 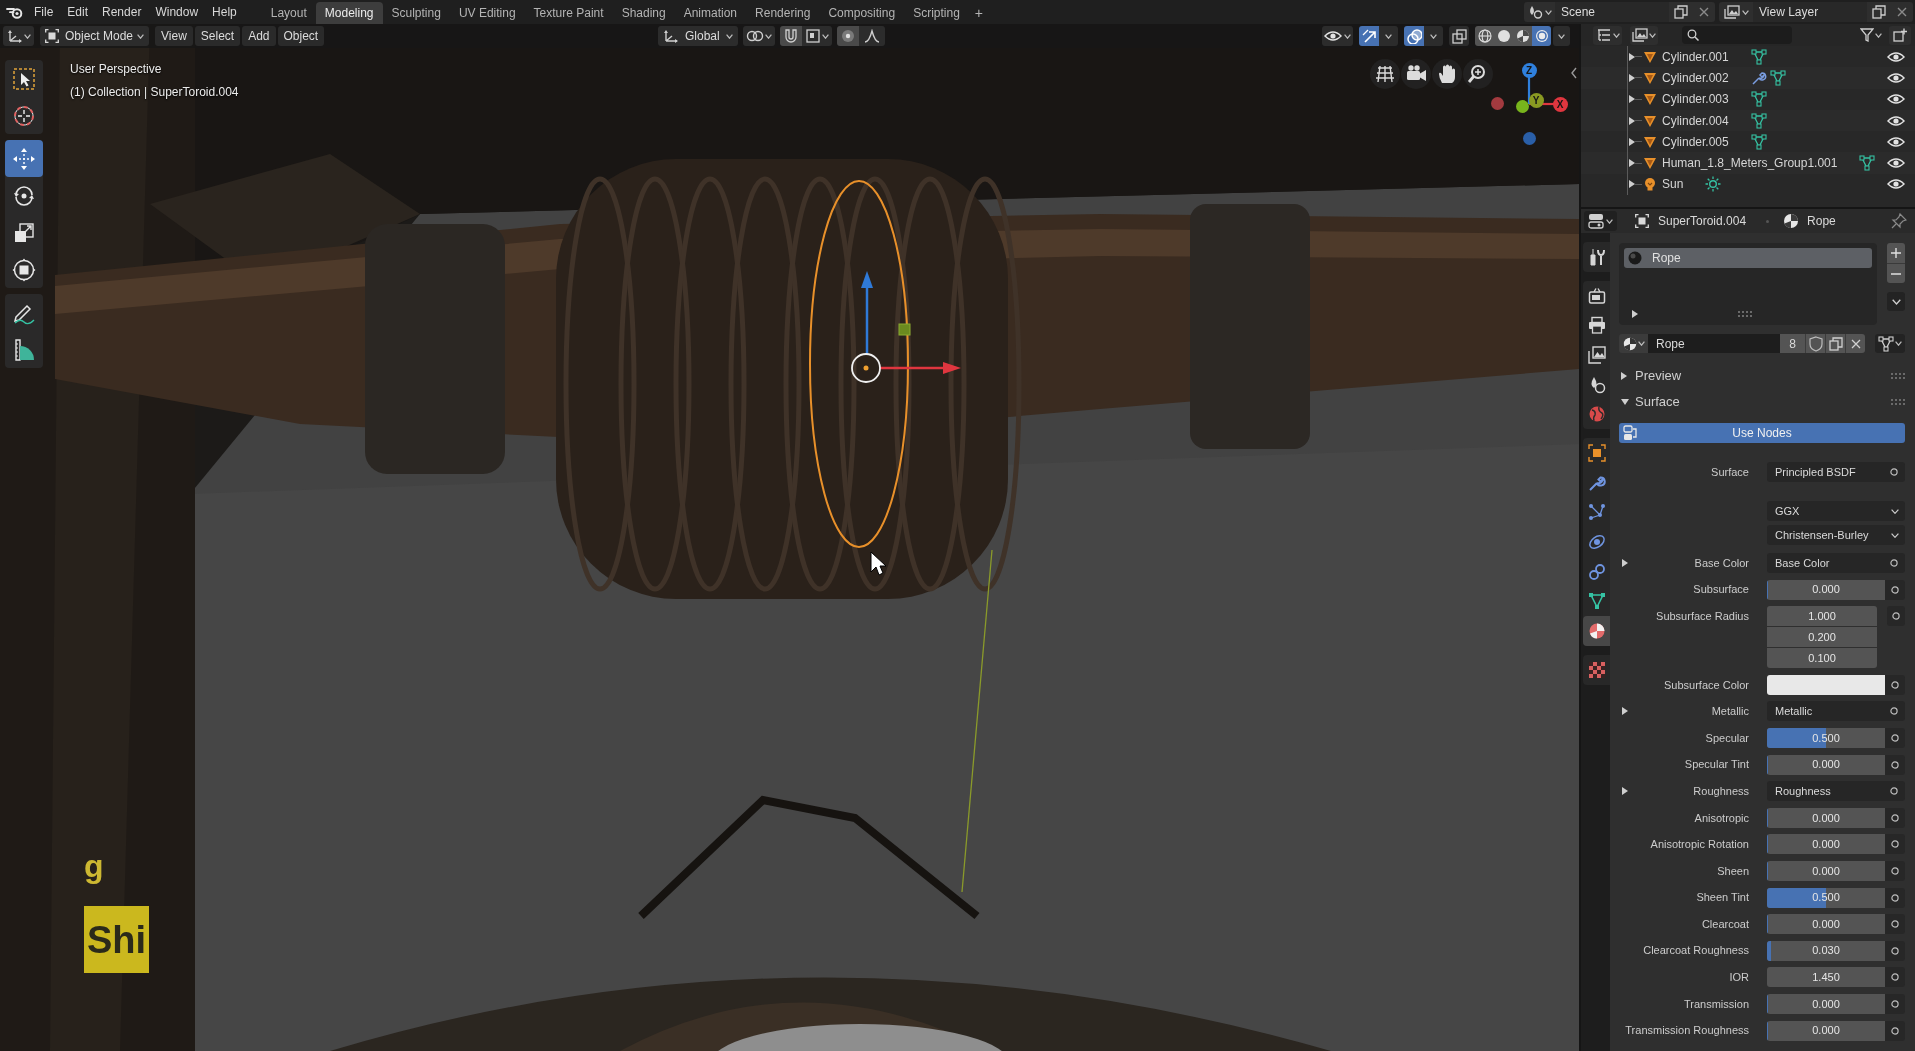 I want to click on slot-specials-button, so click(x=1896, y=301).